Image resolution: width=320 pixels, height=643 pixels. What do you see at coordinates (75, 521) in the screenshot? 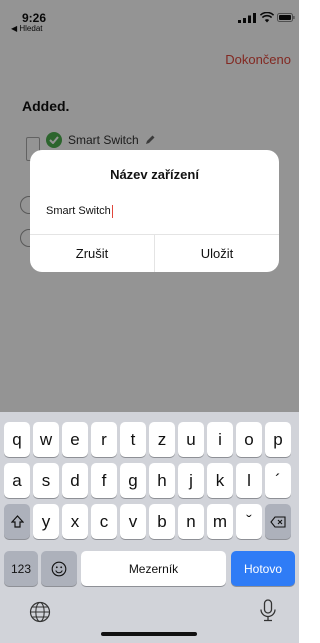
I see `key-x: x` at bounding box center [75, 521].